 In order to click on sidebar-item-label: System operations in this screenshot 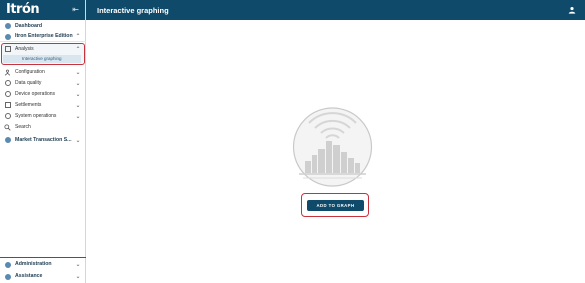, I will do `click(36, 115)`.